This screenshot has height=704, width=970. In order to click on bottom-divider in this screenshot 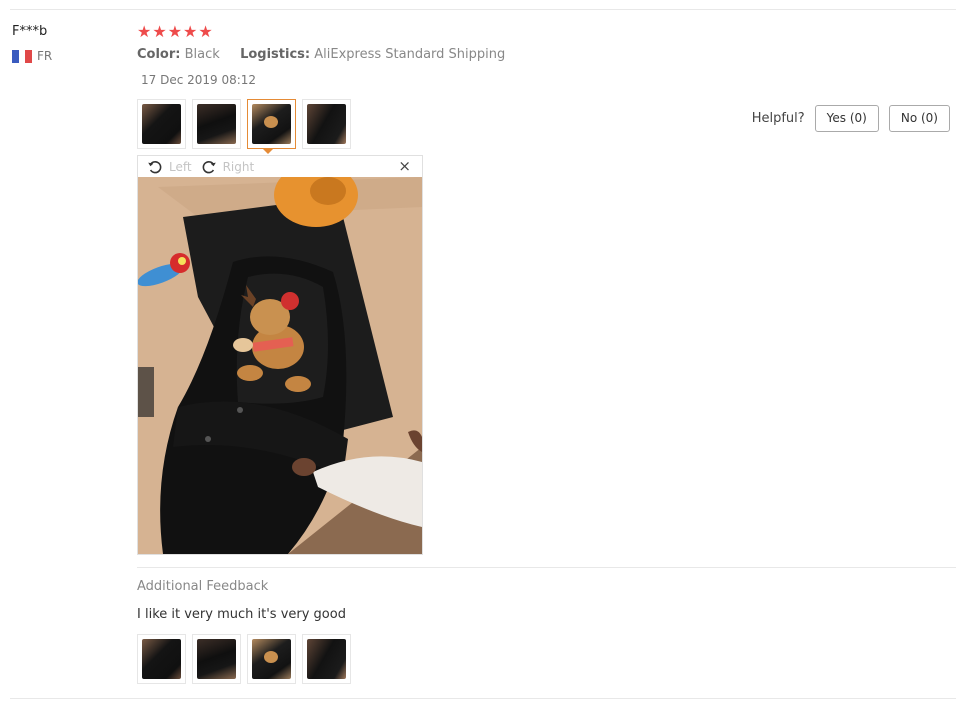, I will do `click(483, 698)`.